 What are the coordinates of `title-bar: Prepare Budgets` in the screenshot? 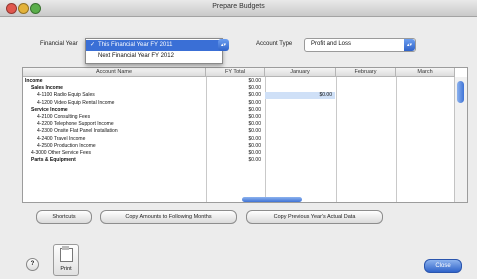 It's located at (238, 8).